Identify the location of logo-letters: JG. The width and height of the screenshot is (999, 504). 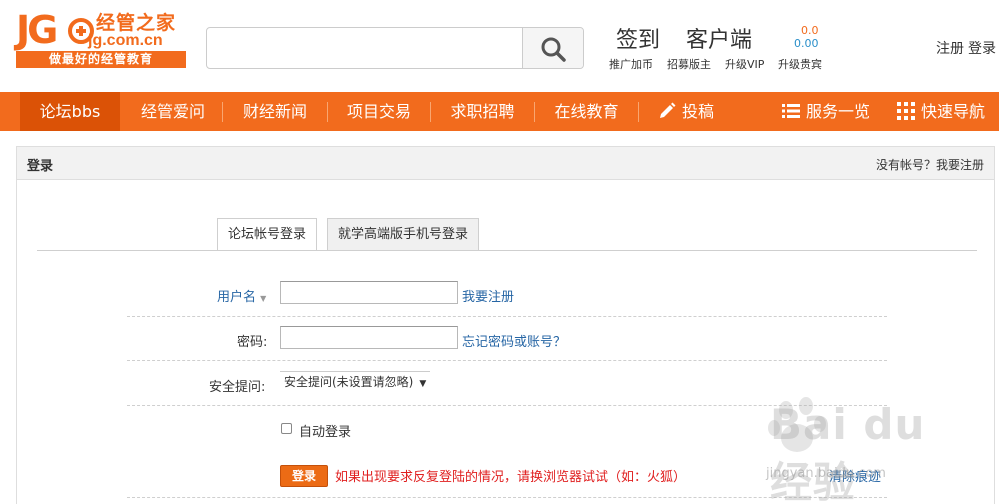
(37, 30).